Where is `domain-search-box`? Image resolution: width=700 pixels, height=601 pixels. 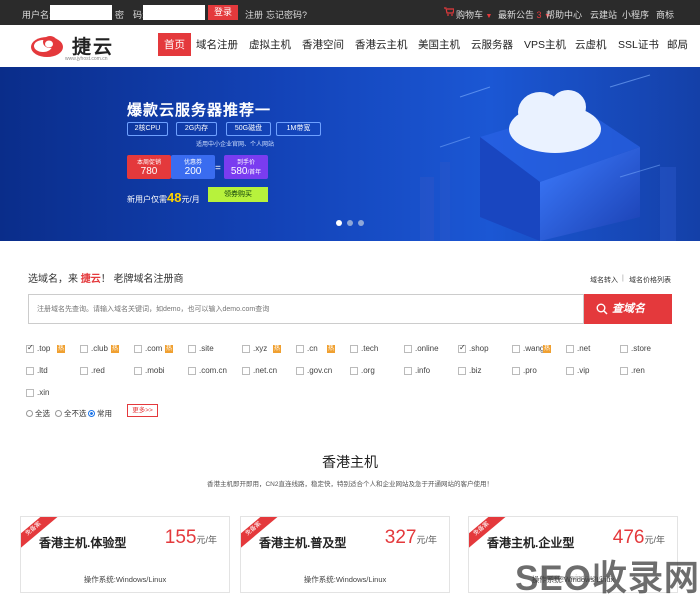 domain-search-box is located at coordinates (306, 309).